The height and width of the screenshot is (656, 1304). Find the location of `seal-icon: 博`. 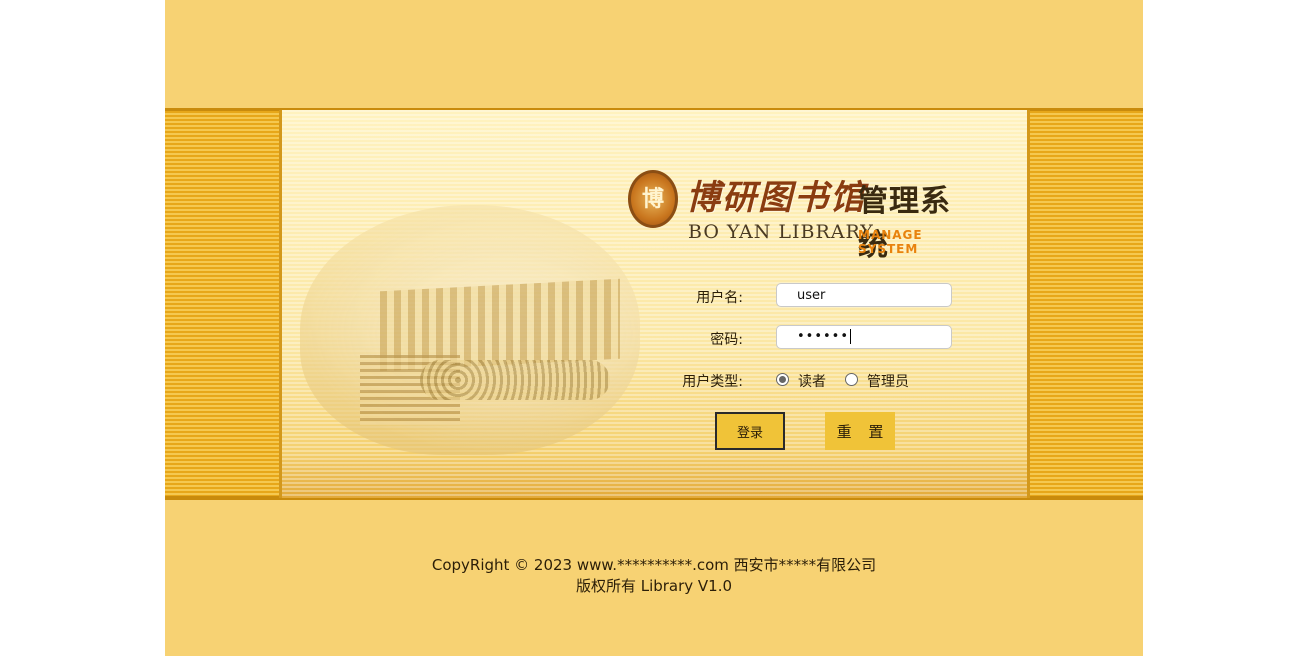

seal-icon: 博 is located at coordinates (653, 199).